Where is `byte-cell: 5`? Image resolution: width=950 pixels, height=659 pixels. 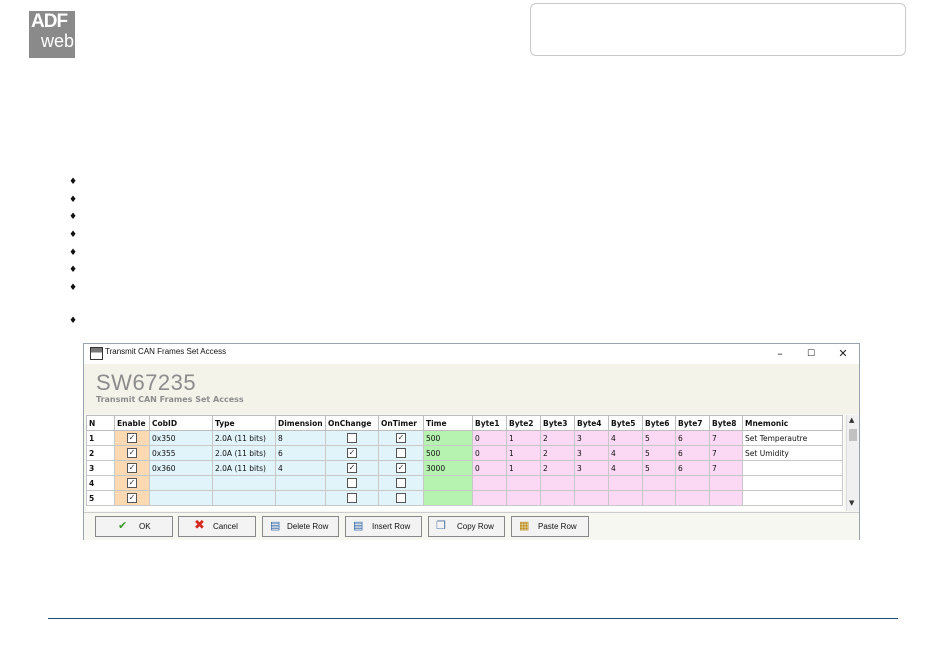
byte-cell: 5 is located at coordinates (659, 468).